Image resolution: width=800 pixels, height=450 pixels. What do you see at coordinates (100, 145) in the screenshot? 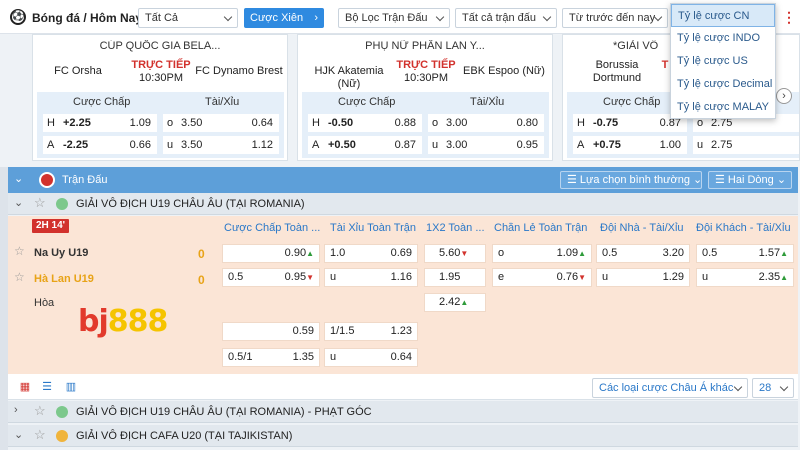
I see `card-odds-cell: A -2.25 0.66` at bounding box center [100, 145].